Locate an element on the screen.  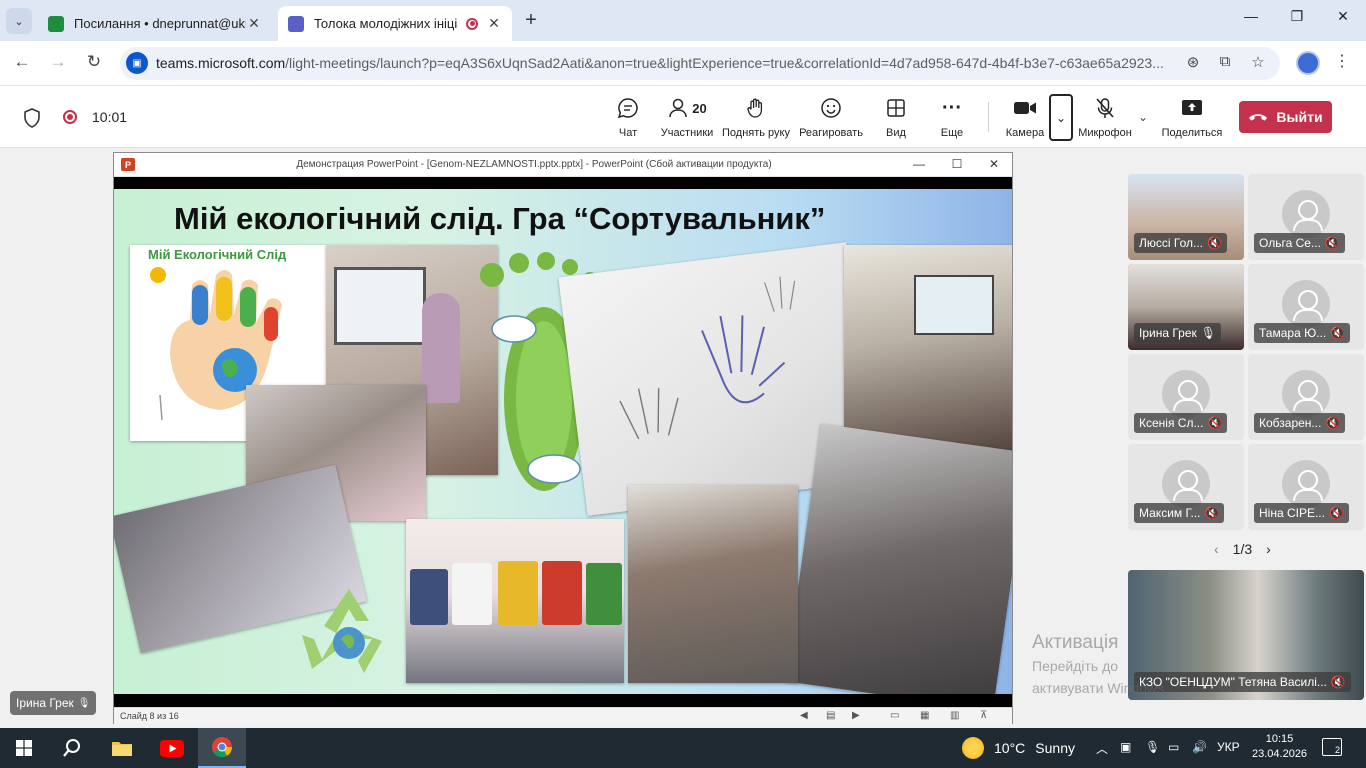
participant-tile-speaking: Ірина Грек 🎙 is located at coordinates (1186, 307).